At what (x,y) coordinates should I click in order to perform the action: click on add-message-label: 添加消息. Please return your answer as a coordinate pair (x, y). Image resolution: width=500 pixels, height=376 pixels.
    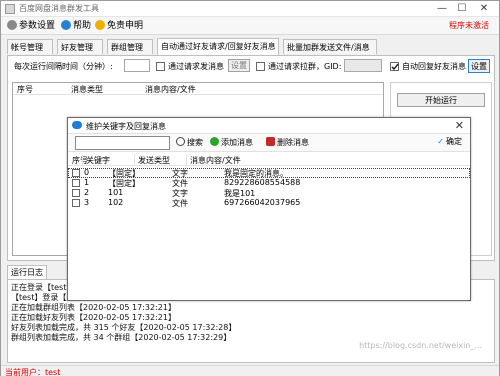
    Looking at the image, I should click on (237, 142).